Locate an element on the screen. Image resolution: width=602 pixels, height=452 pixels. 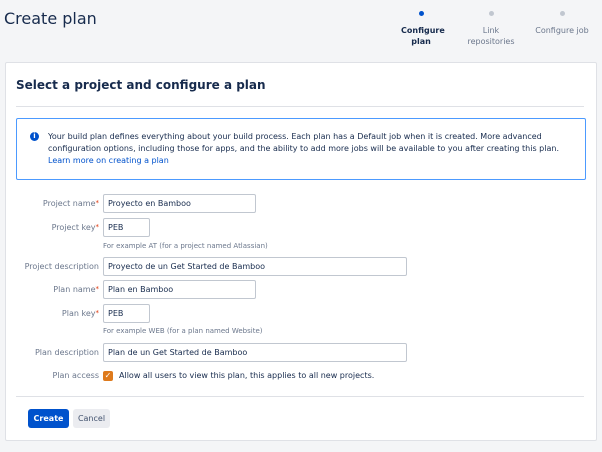
step-link-repositories: Link repositories is located at coordinates (491, 27).